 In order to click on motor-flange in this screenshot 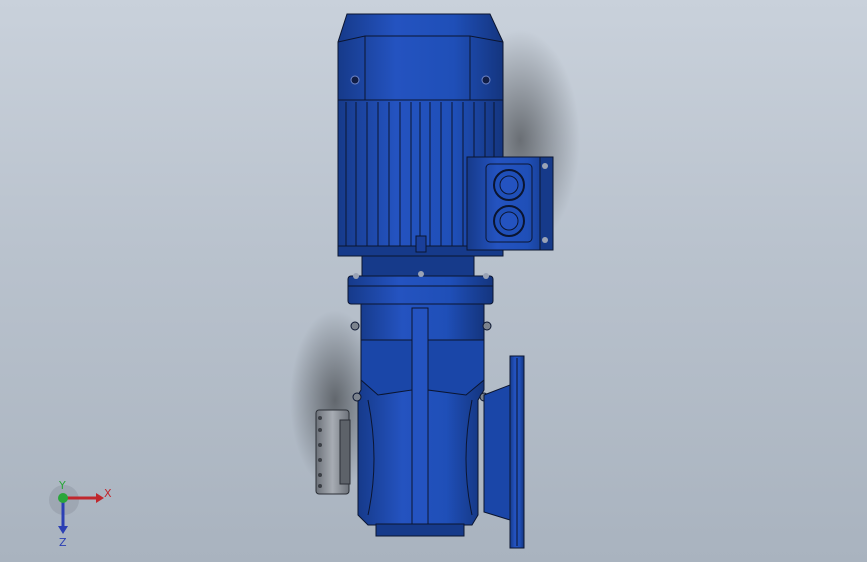, I will do `click(420, 290)`.